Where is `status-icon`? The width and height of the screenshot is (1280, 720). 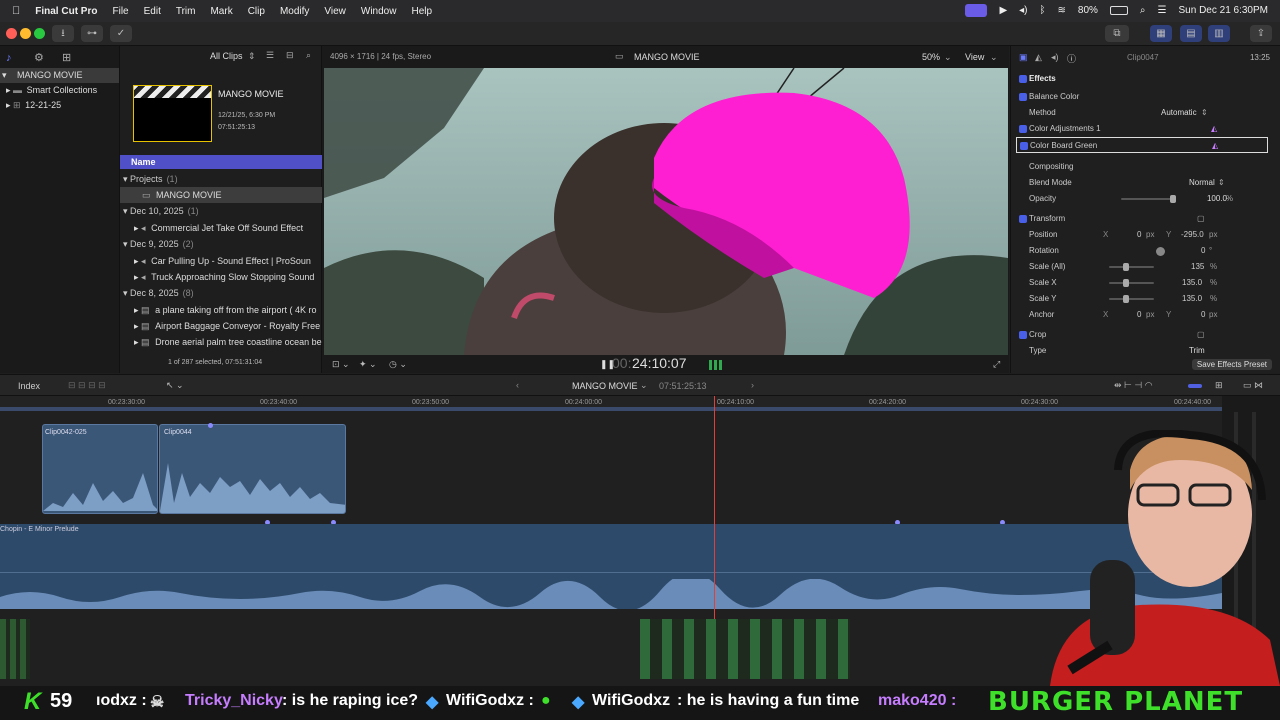
status-icon is located at coordinates (976, 10).